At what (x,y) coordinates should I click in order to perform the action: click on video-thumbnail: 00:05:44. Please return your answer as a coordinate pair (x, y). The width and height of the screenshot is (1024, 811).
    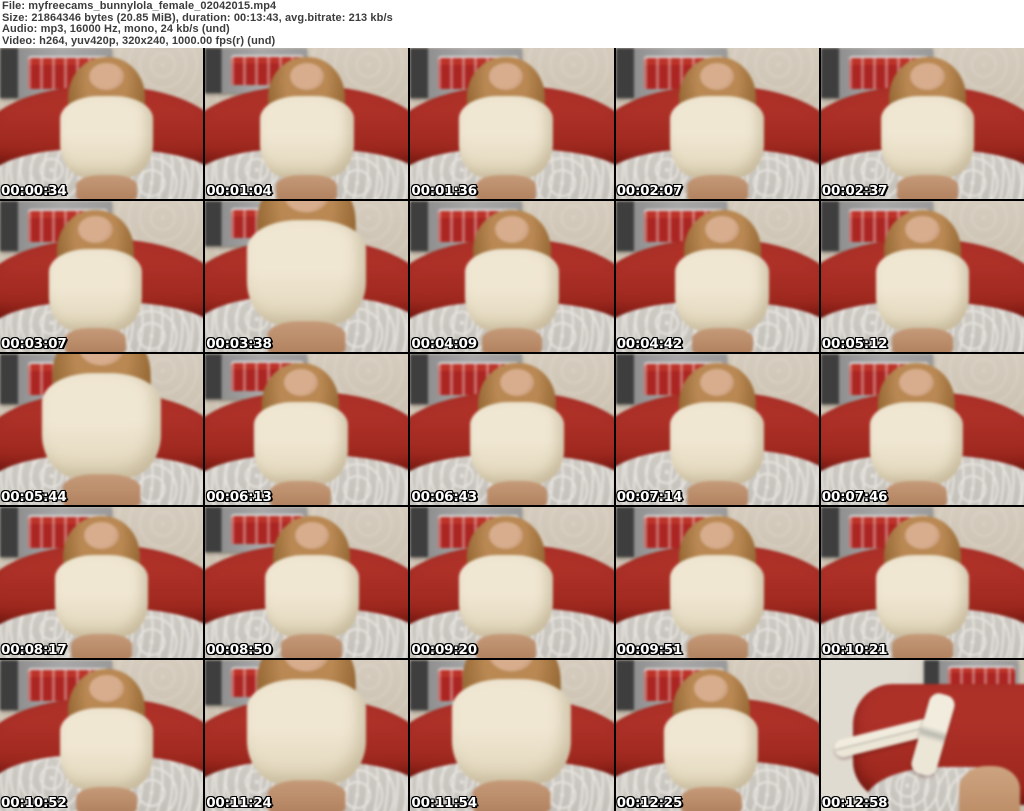
    Looking at the image, I should click on (102, 429).